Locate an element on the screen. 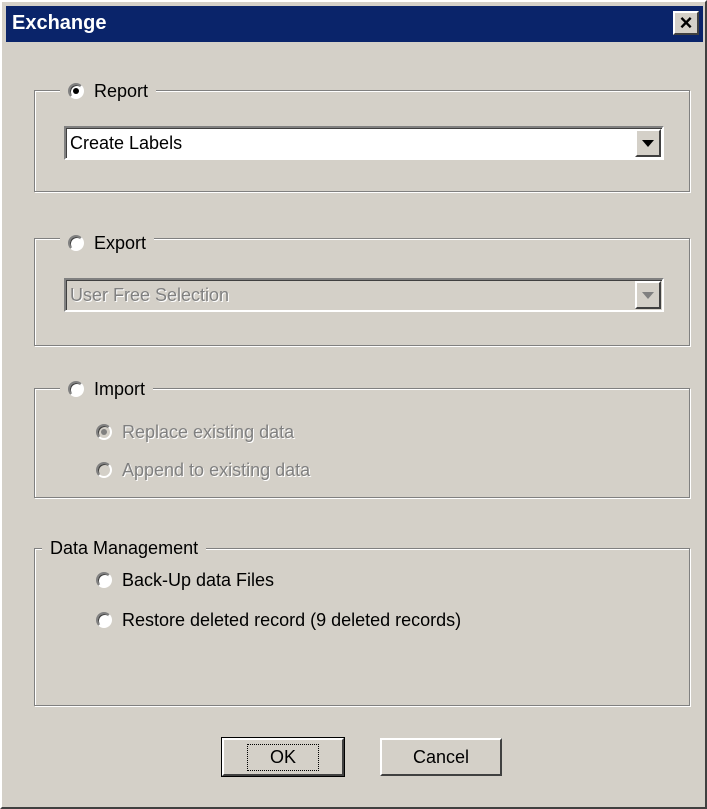  restore-radio-icon is located at coordinates (104, 620).